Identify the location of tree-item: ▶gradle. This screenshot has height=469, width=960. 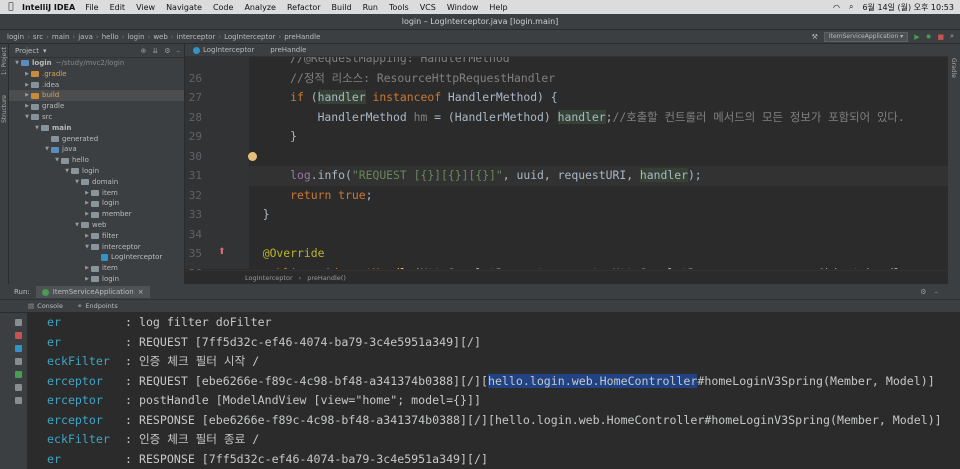
(96, 106).